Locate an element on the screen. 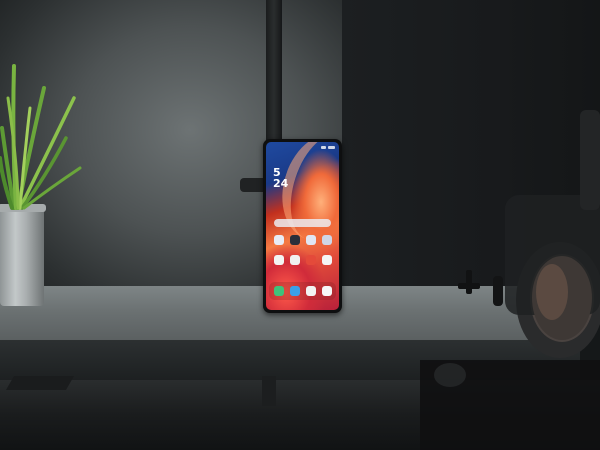 The height and width of the screenshot is (450, 600). lockscreen-clock: 5 24 is located at coordinates (280, 178).